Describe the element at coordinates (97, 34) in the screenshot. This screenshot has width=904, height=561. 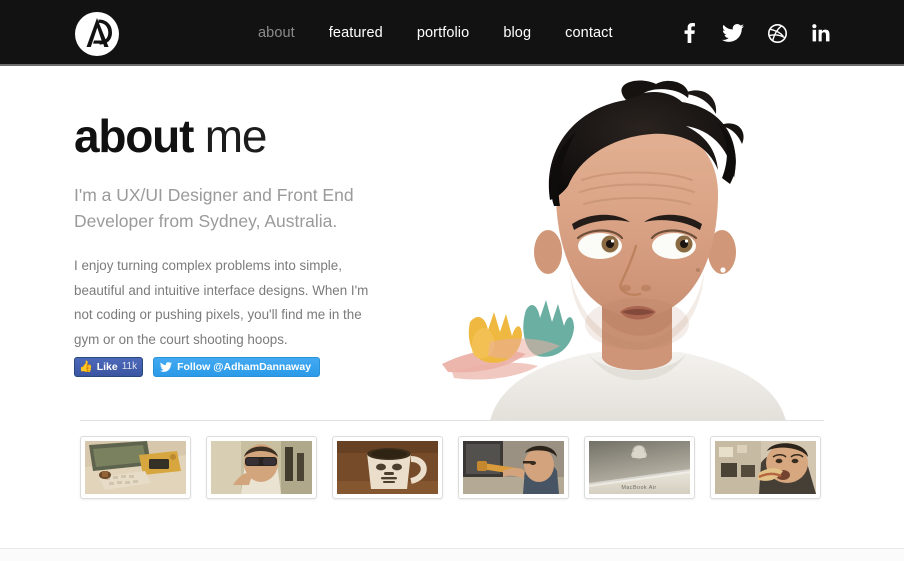
I see `site-logo` at that location.